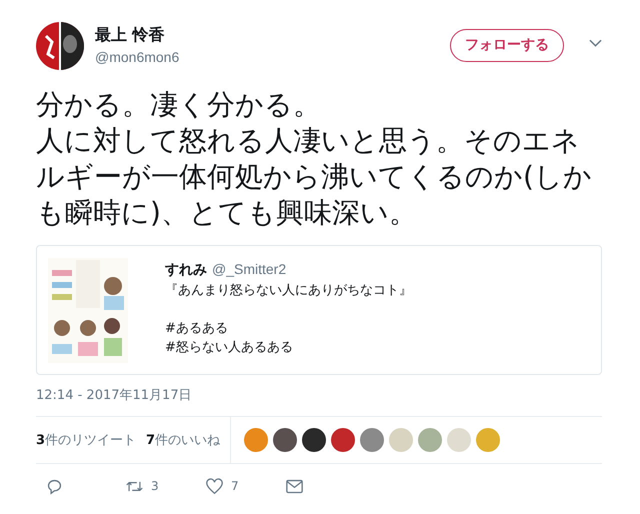 Image resolution: width=640 pixels, height=514 pixels. I want to click on stat-link: 3件のリツイート, so click(86, 440).